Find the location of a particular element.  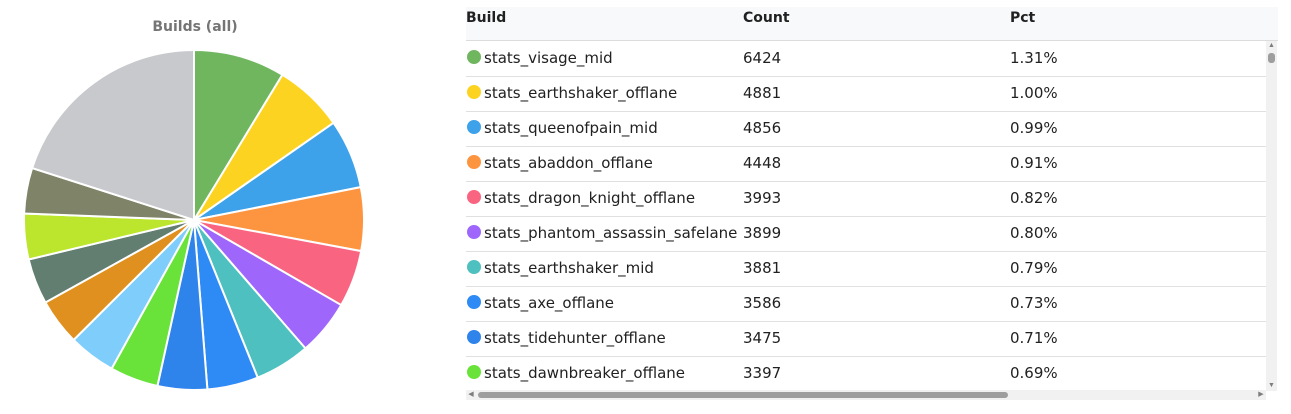

build-count: 3475 is located at coordinates (762, 338).